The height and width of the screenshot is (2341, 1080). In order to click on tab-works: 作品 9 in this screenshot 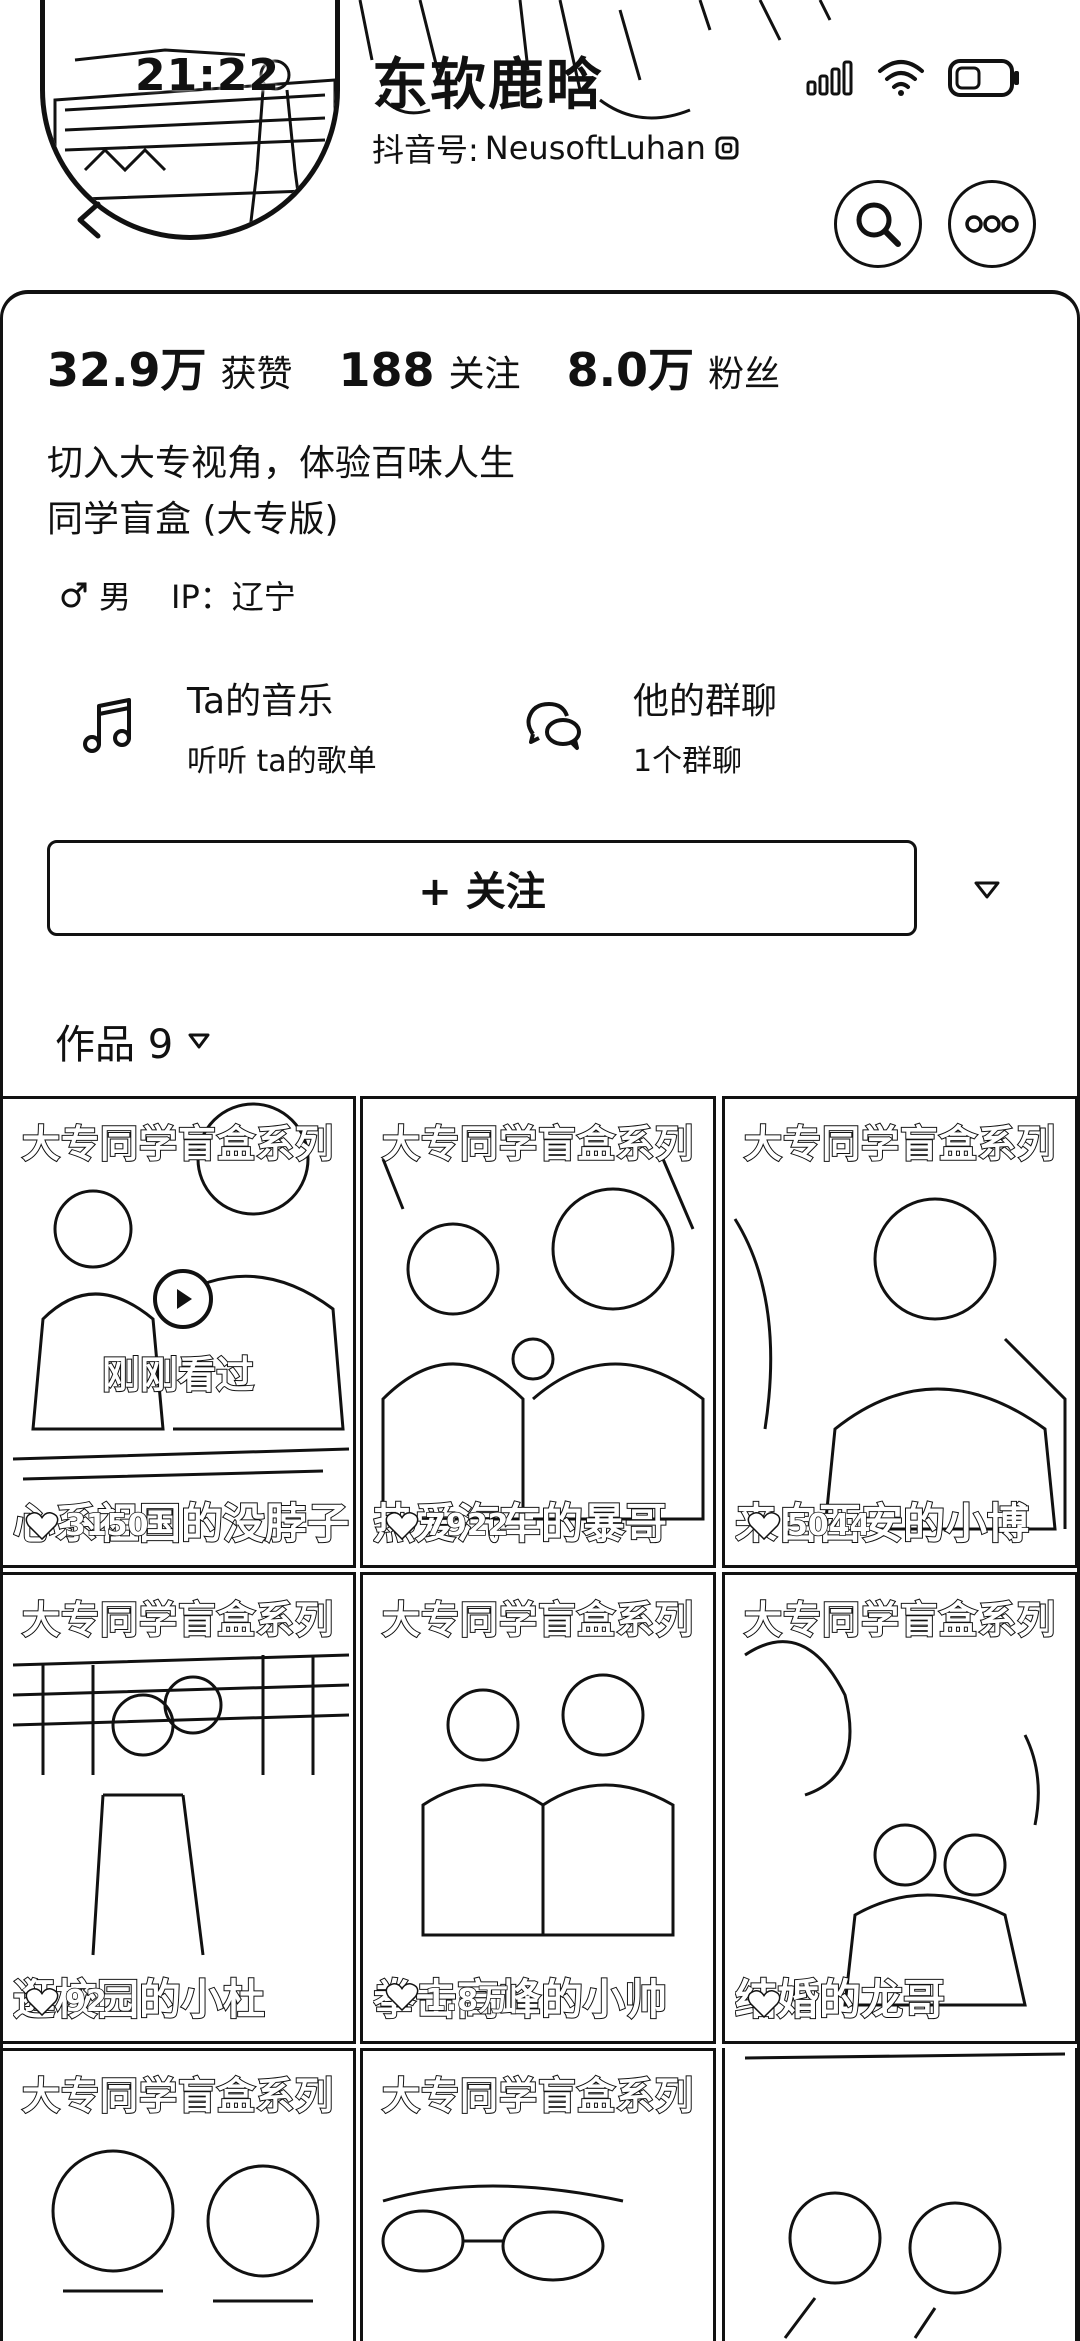, I will do `click(133, 1041)`.